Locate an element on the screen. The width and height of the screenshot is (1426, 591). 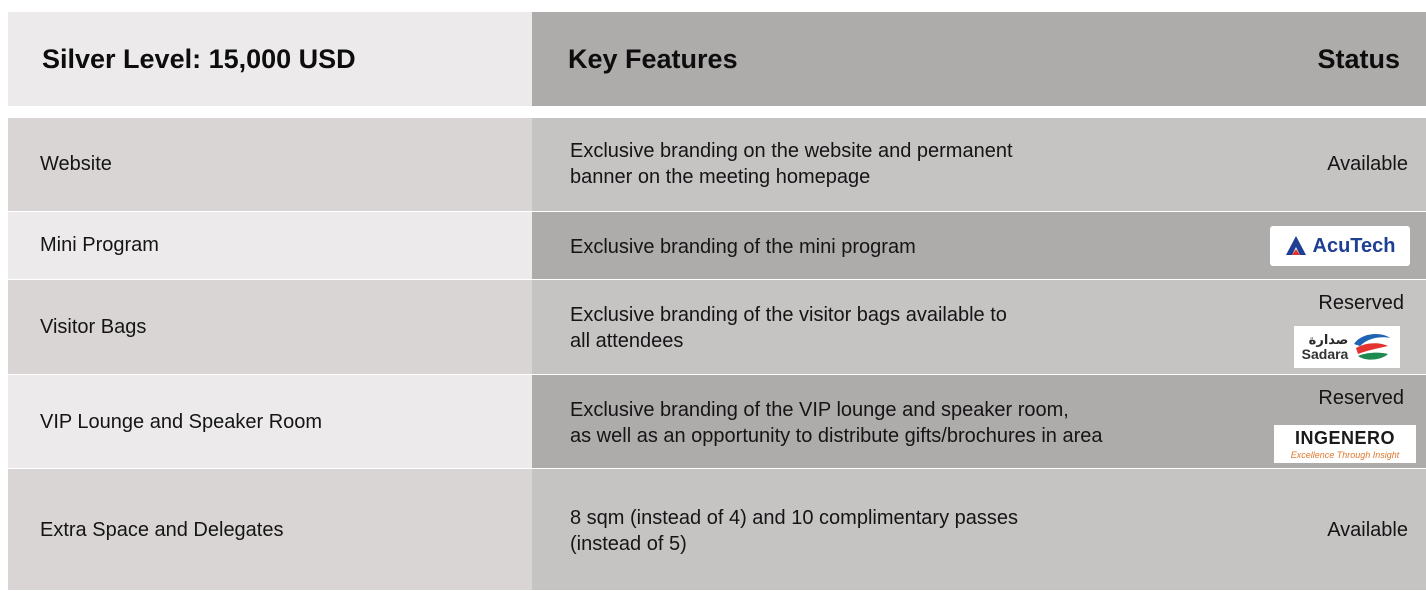
row-item-label: Mini Program is located at coordinates (99, 245).